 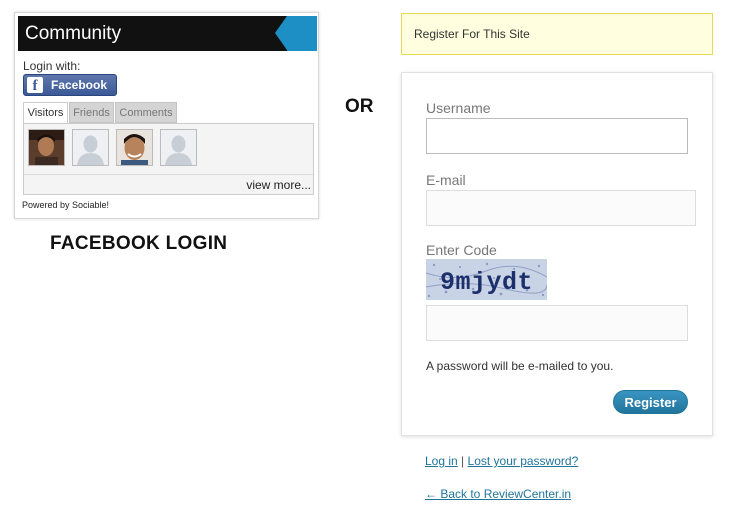 What do you see at coordinates (523, 461) in the screenshot?
I see `lost-password-link: Lost your password?` at bounding box center [523, 461].